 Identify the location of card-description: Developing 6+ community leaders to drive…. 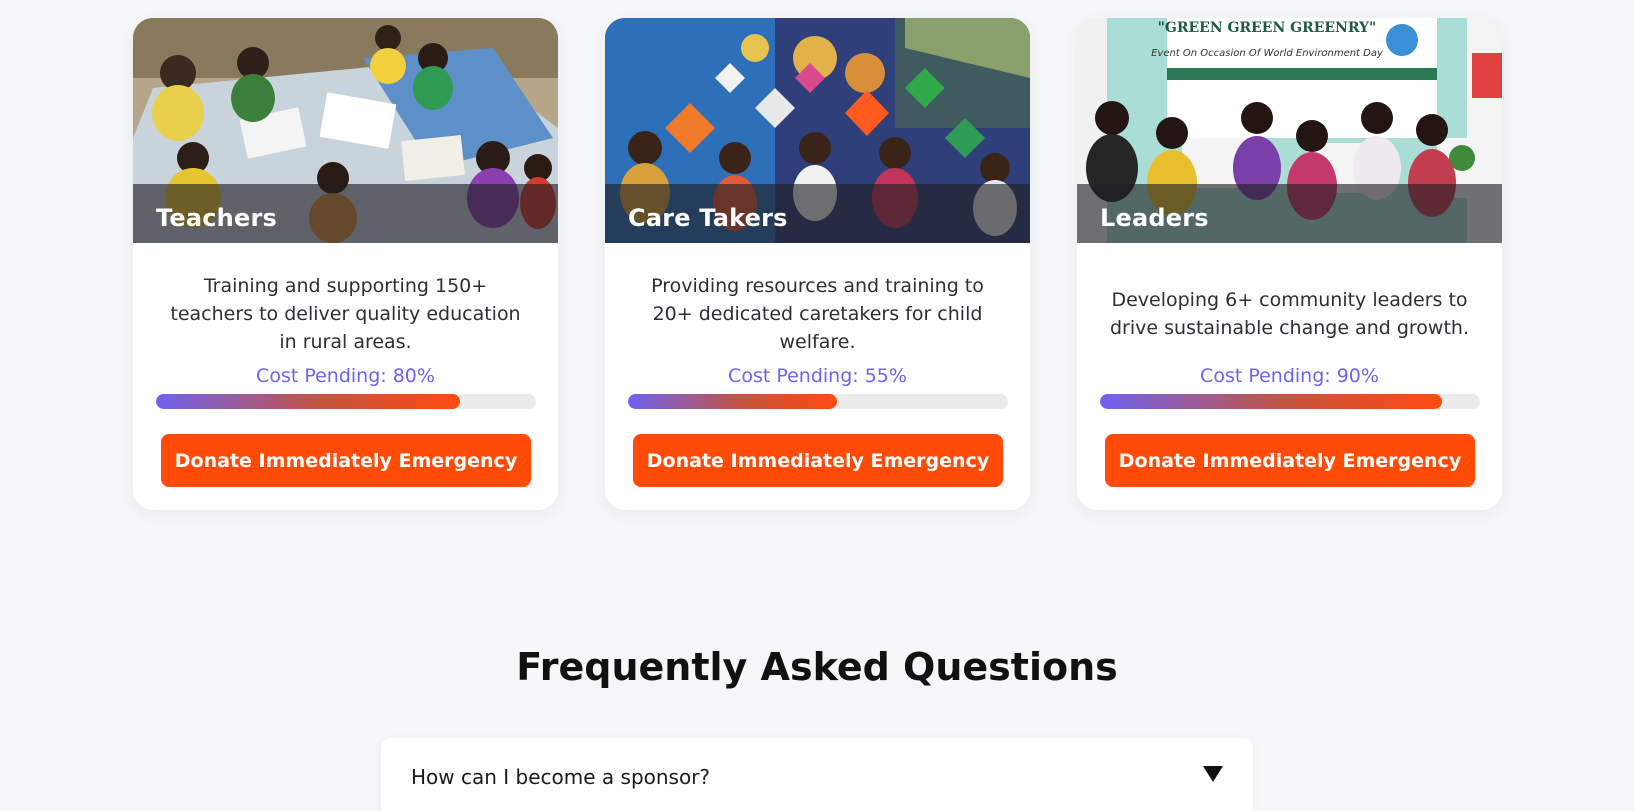
(1289, 314).